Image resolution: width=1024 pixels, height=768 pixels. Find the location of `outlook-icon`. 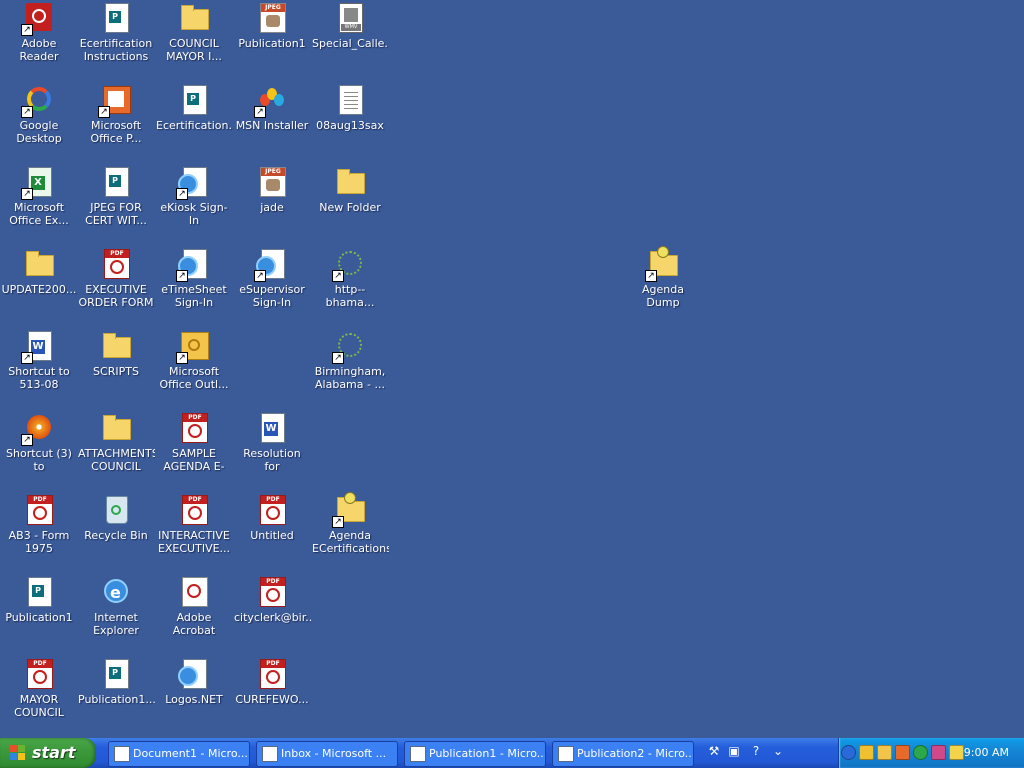

outlook-icon is located at coordinates (270, 754).